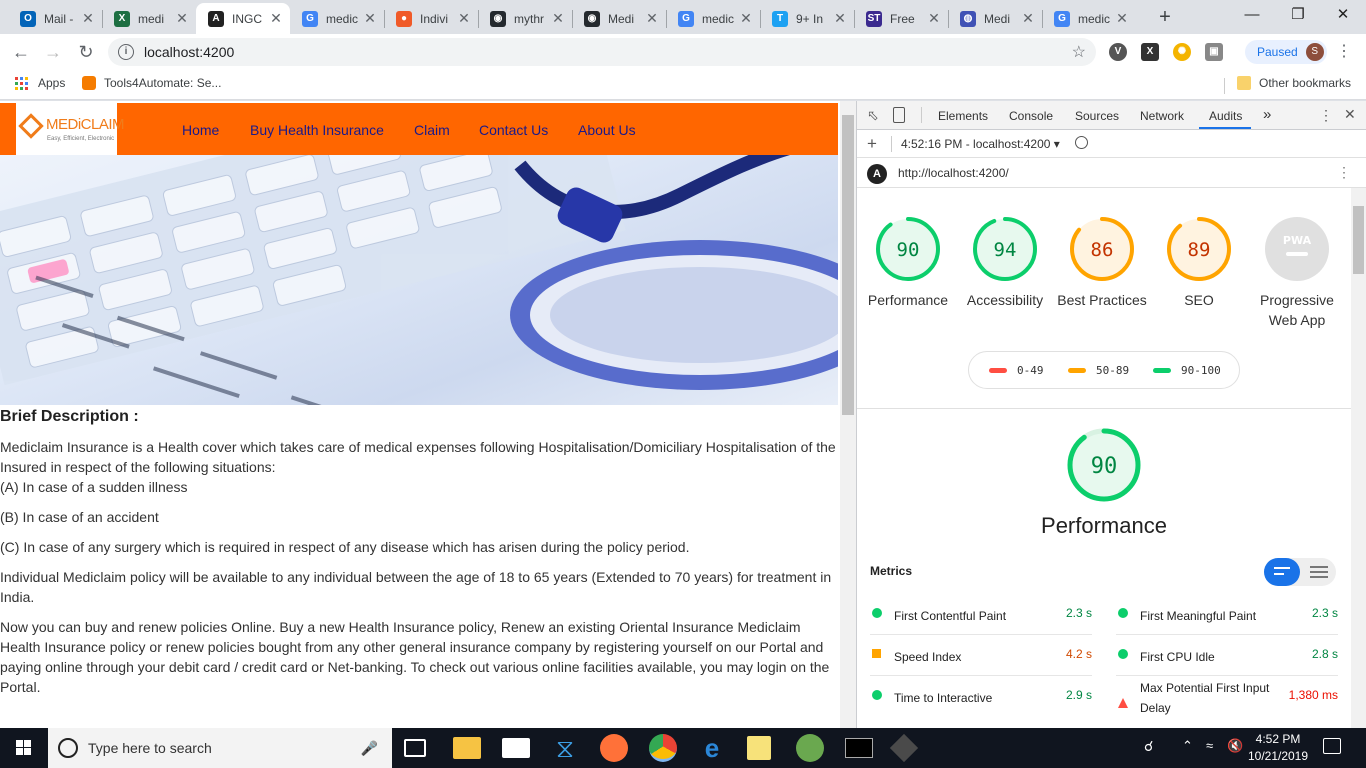 The image size is (1366, 768). What do you see at coordinates (1286, 52) in the screenshot?
I see `profile-button: Paused S` at bounding box center [1286, 52].